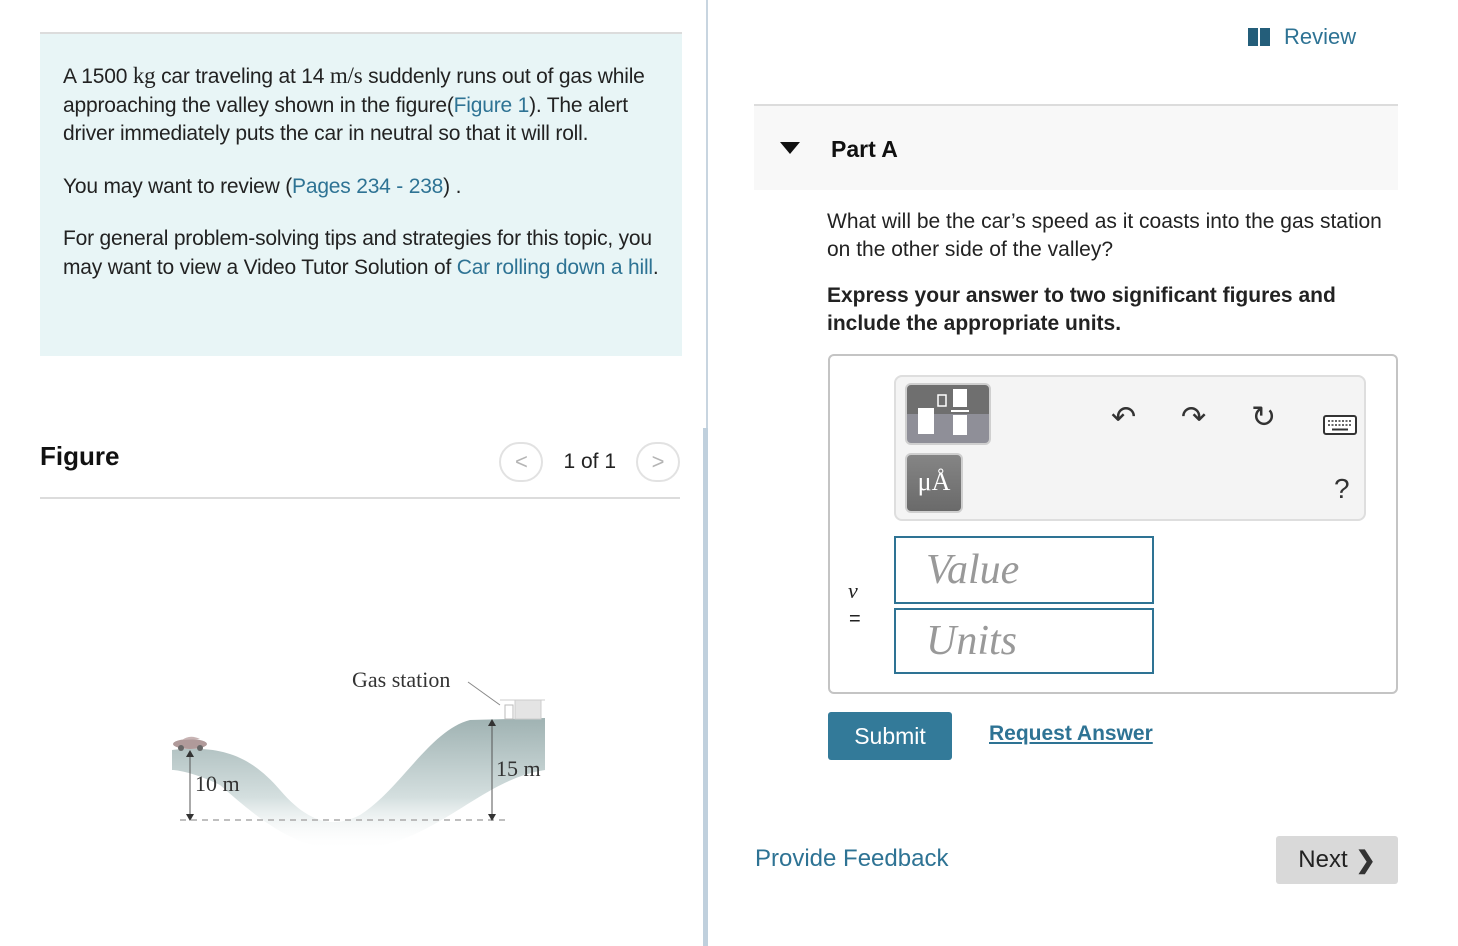 Image resolution: width=1458 pixels, height=946 pixels. Describe the element at coordinates (346, 75) in the screenshot. I see `unit-ms: m/s` at that location.